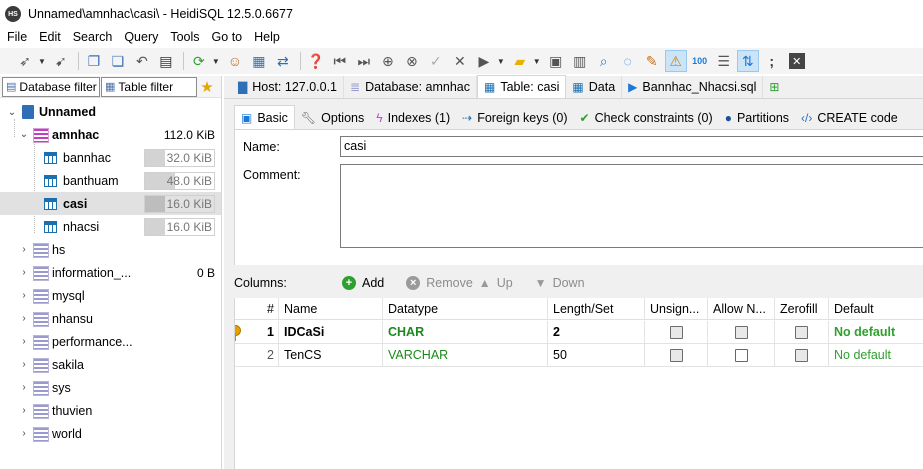 This screenshot has width=923, height=469. What do you see at coordinates (439, 283) in the screenshot?
I see `remove-column-button: × Remove` at bounding box center [439, 283].